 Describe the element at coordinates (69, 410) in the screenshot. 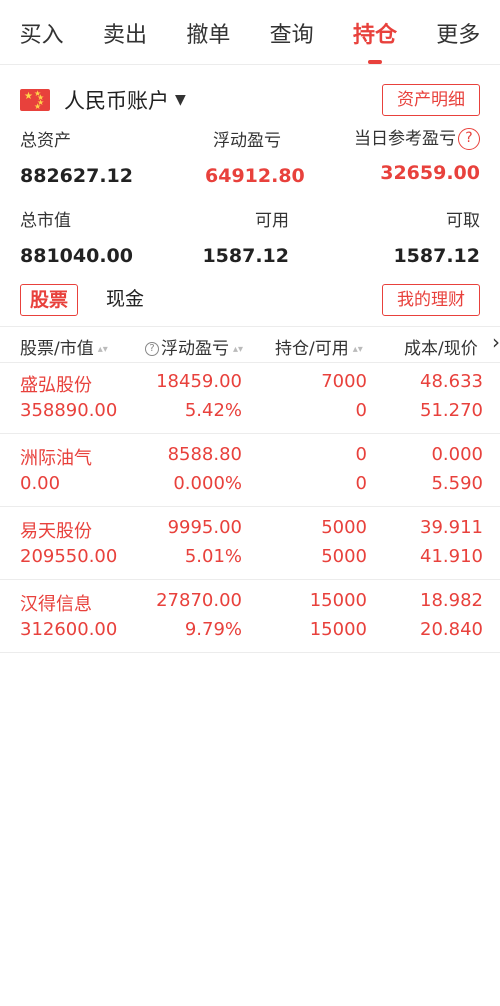

I see `stock-market-value: 358890.00` at that location.